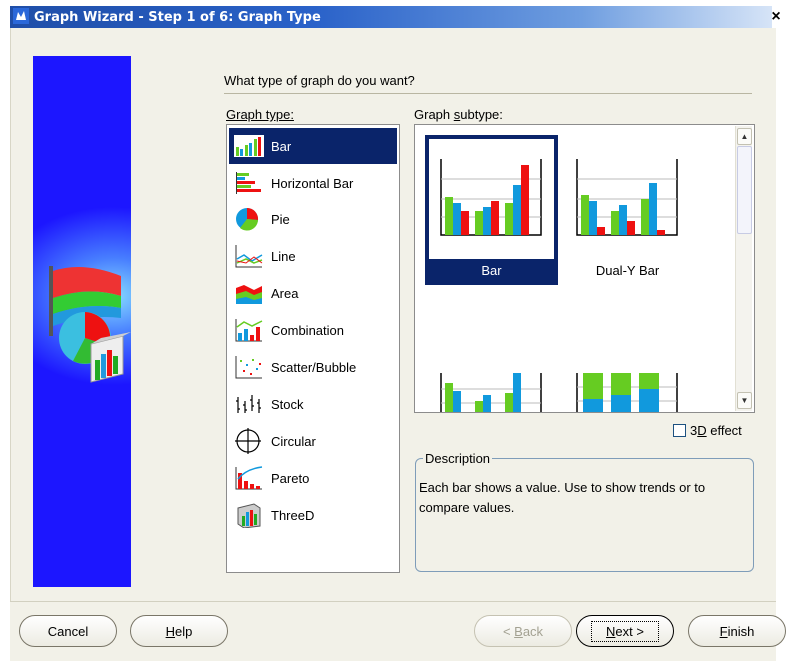  I want to click on graph-type-label-line: Line, so click(283, 256).